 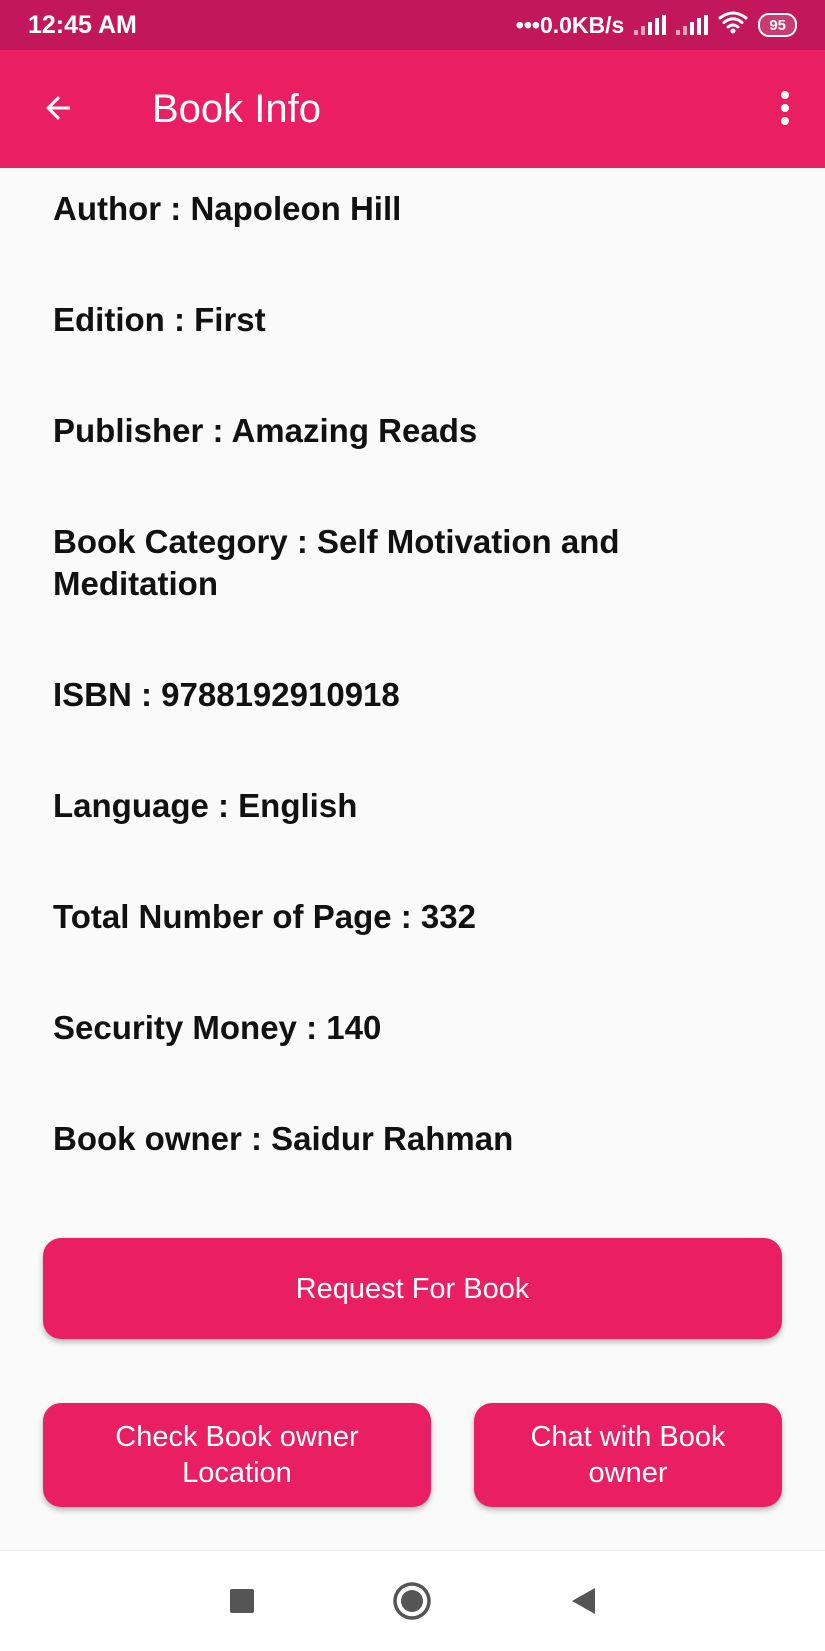 I want to click on wifi-icon, so click(x=733, y=25).